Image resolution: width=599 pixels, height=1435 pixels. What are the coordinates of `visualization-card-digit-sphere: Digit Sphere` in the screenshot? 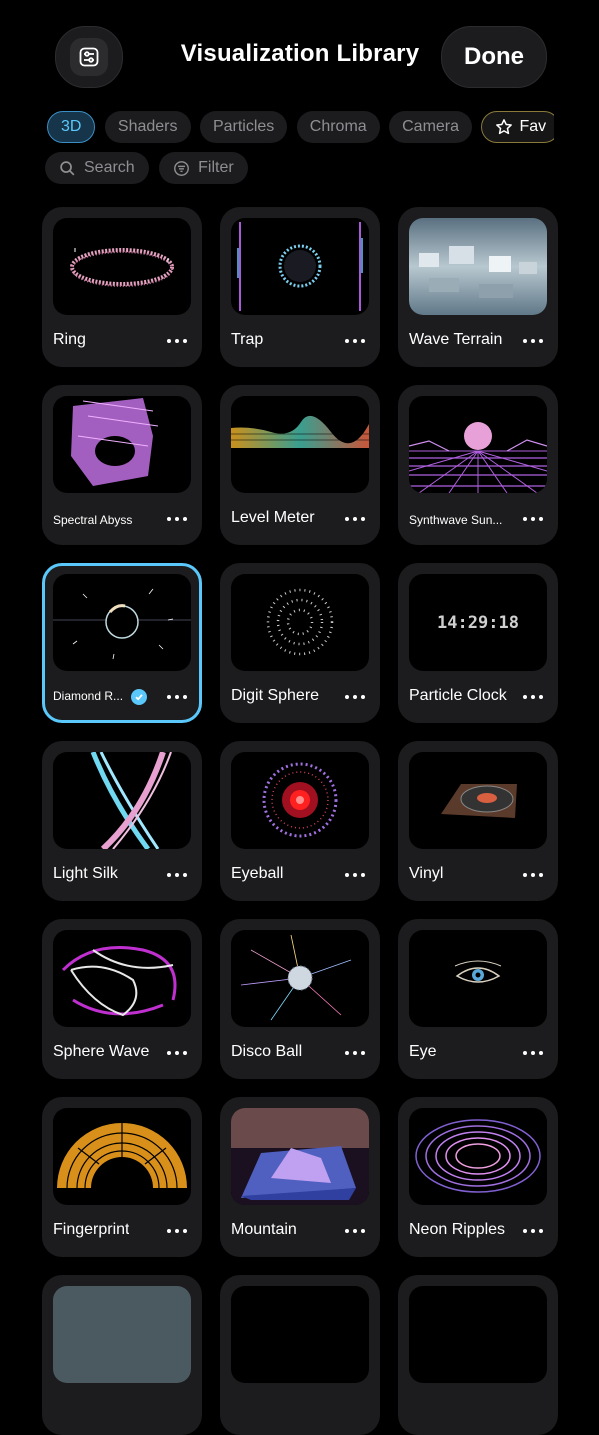 It's located at (300, 643).